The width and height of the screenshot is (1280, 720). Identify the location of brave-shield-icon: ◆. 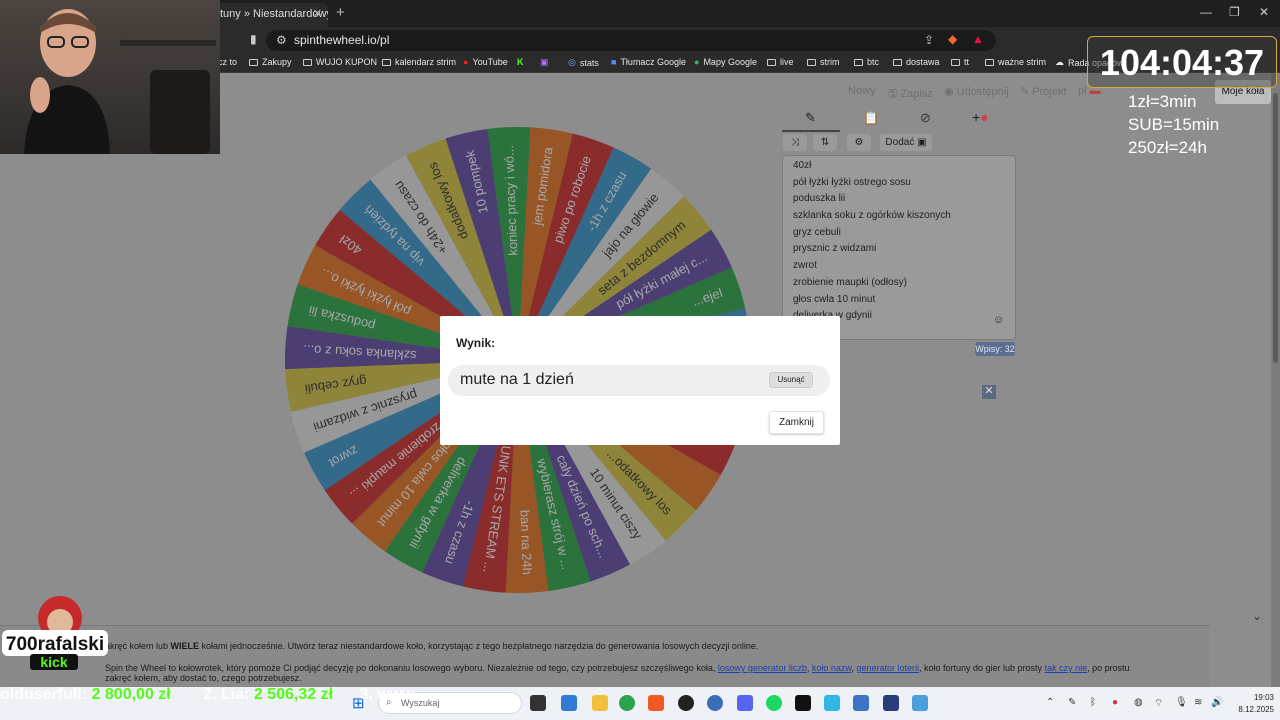
(952, 39).